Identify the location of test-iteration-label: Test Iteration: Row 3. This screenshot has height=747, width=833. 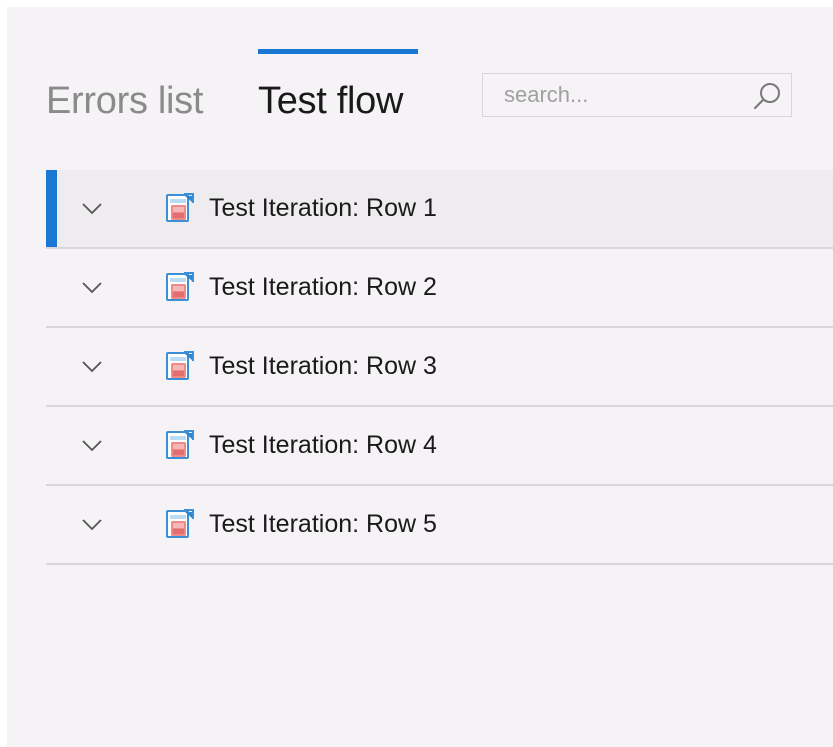
(323, 366).